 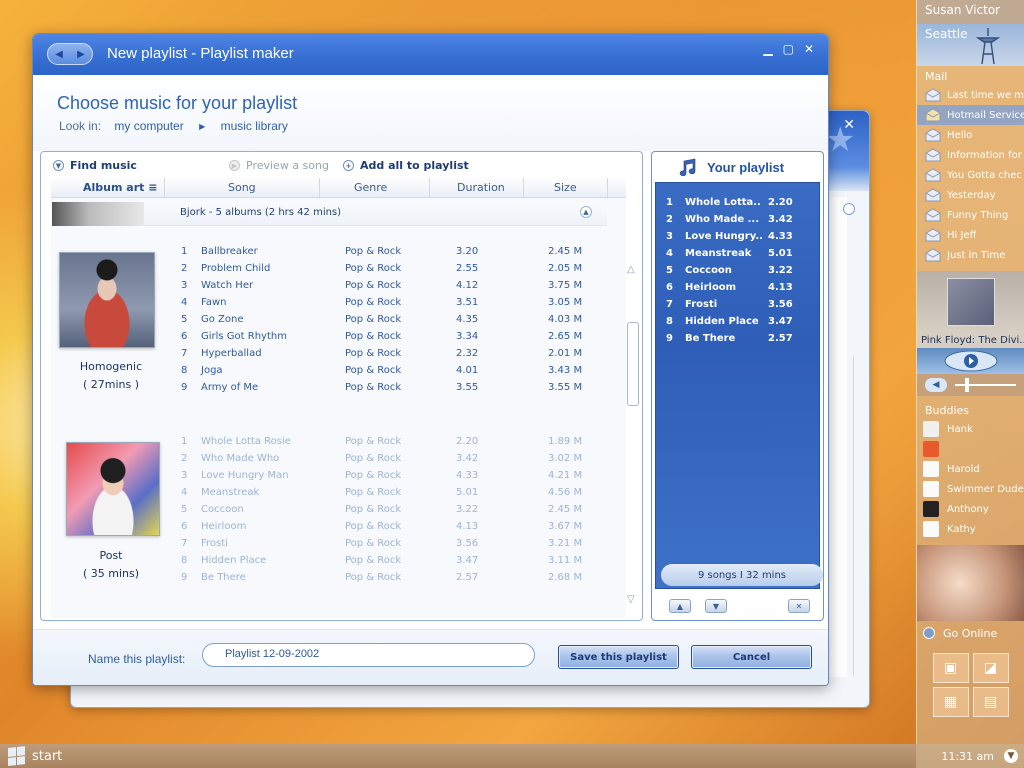 I want to click on track-row: 8 Joga Pop & Rock 4.01 3.43 M, so click(x=391, y=371).